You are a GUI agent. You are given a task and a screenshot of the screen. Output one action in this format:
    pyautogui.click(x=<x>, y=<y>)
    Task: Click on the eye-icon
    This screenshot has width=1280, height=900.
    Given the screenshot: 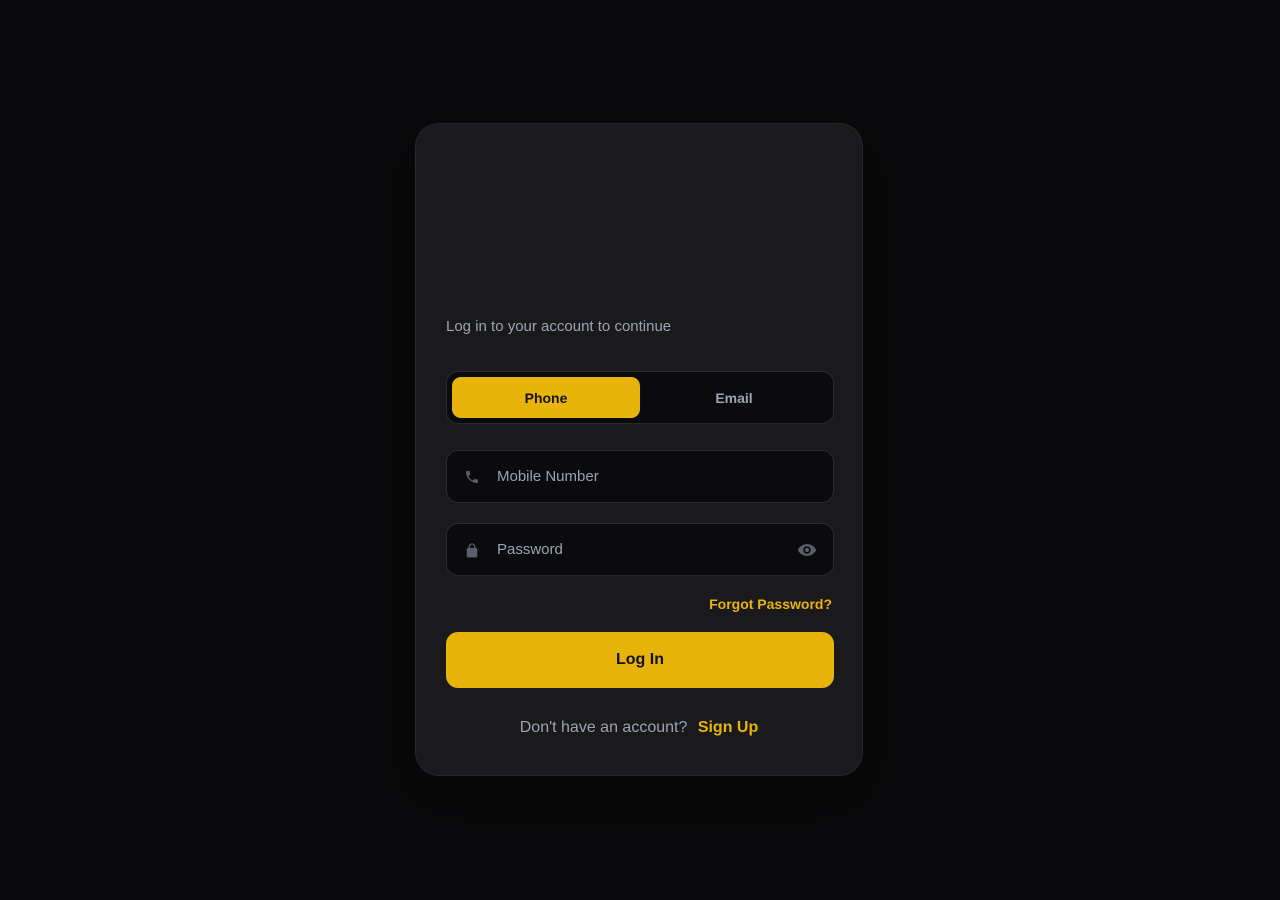 What is the action you would take?
    pyautogui.click(x=807, y=550)
    